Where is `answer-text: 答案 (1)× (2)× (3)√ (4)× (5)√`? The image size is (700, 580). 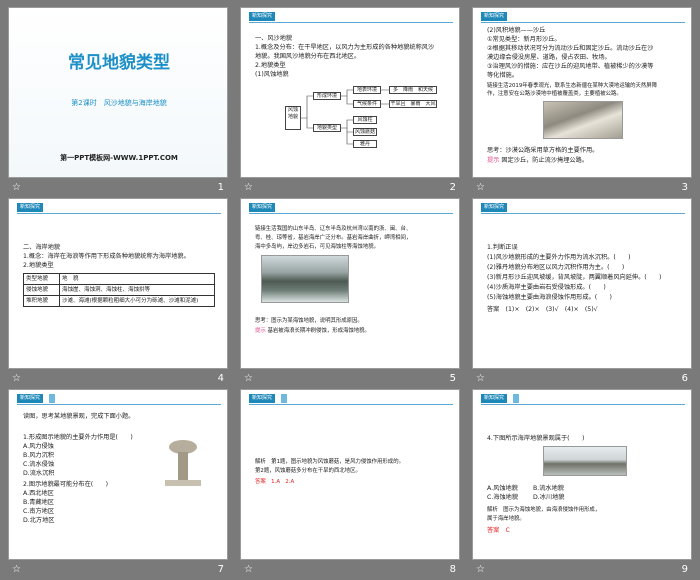
answer-text: 答案 (1)× (2)× (3)√ (4)× (5)√ is located at coordinates (542, 309).